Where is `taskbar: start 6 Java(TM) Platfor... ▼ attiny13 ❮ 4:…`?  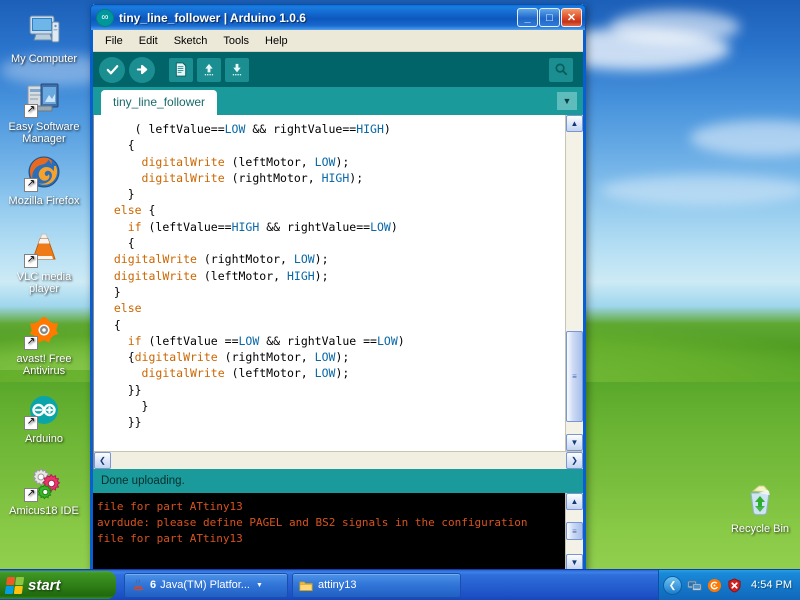 taskbar: start 6 Java(TM) Platfor... ▼ attiny13 ❮ 4:… is located at coordinates (400, 584).